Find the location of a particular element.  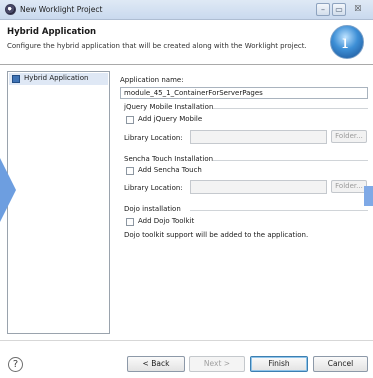

sencha-library-label: Library Location: is located at coordinates (153, 188).